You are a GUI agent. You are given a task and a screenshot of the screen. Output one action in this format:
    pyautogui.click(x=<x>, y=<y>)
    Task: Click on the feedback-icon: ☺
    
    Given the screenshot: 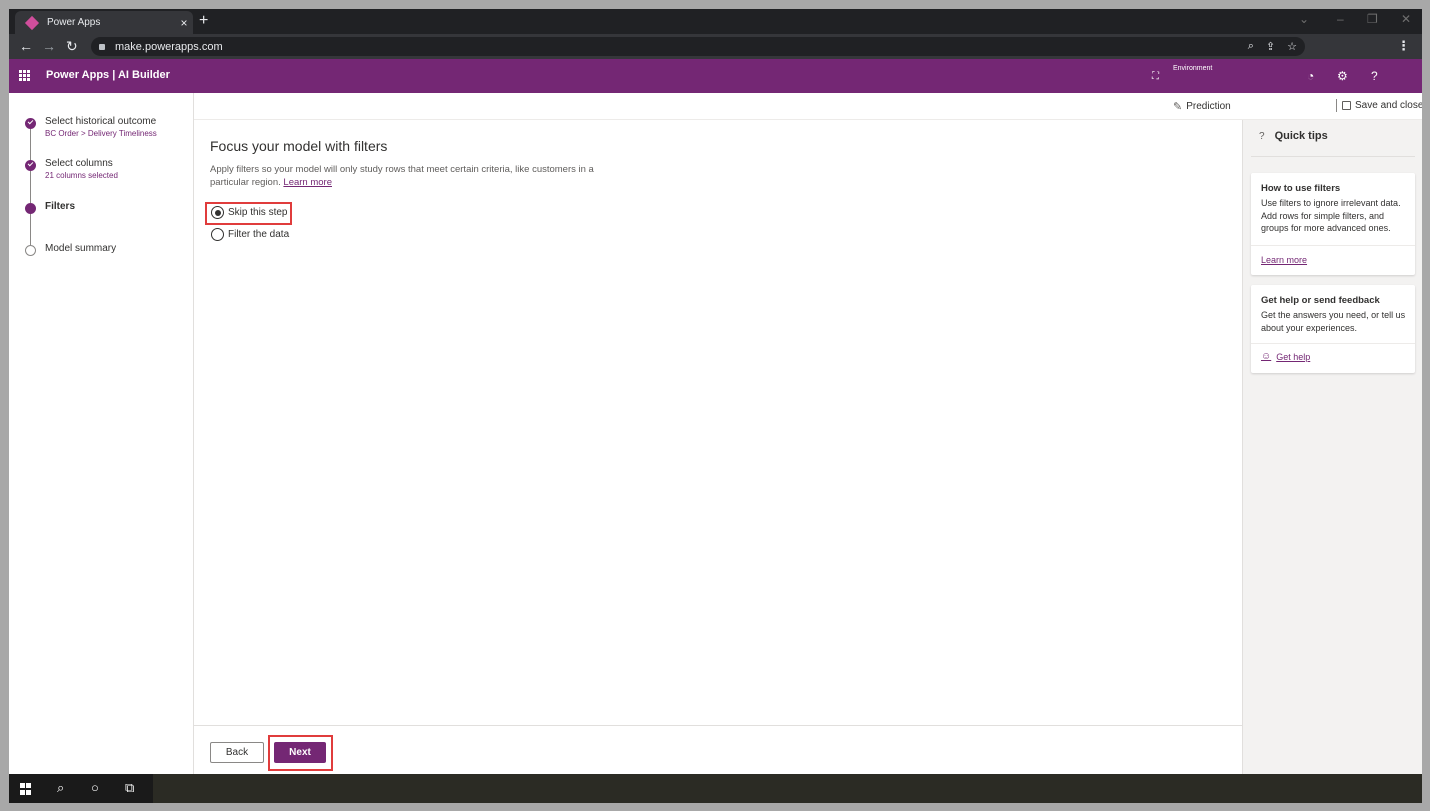 What is the action you would take?
    pyautogui.click(x=1266, y=356)
    